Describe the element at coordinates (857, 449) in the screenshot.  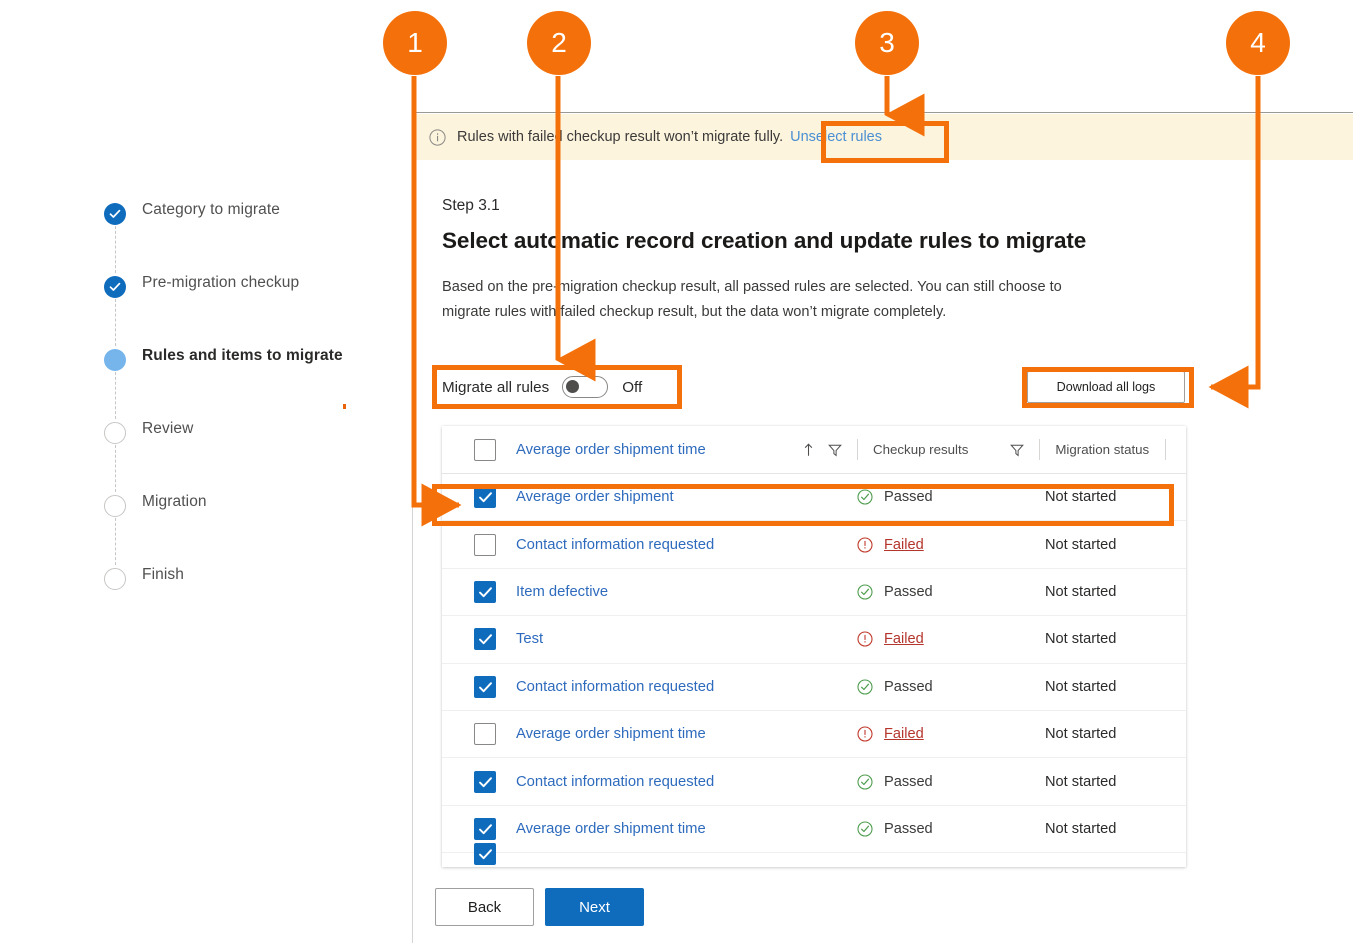
I see `header-separator` at that location.